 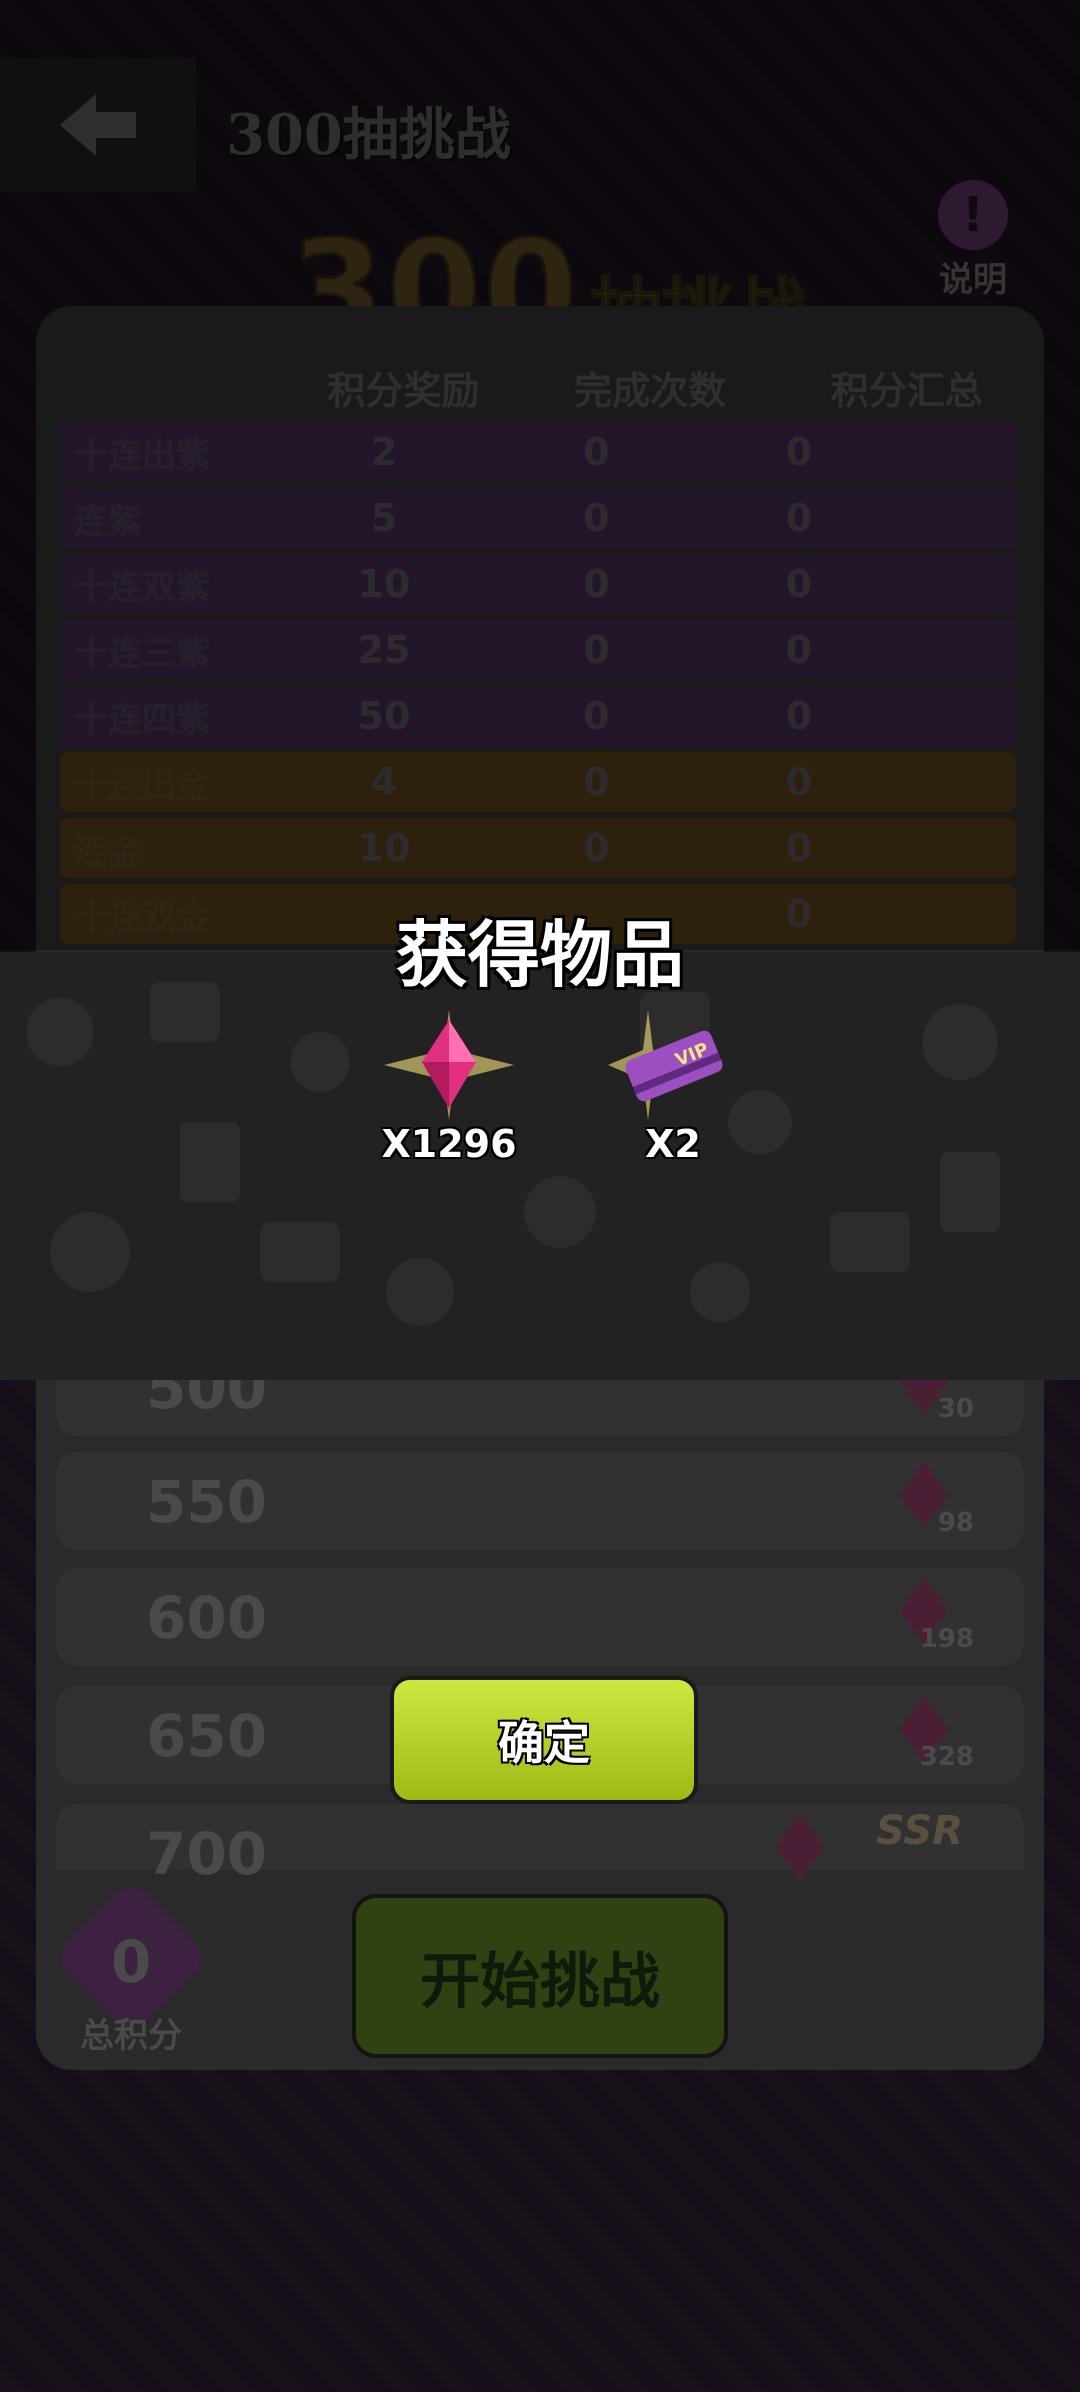 What do you see at coordinates (207, 1618) in the screenshot?
I see `milestone-score: 600` at bounding box center [207, 1618].